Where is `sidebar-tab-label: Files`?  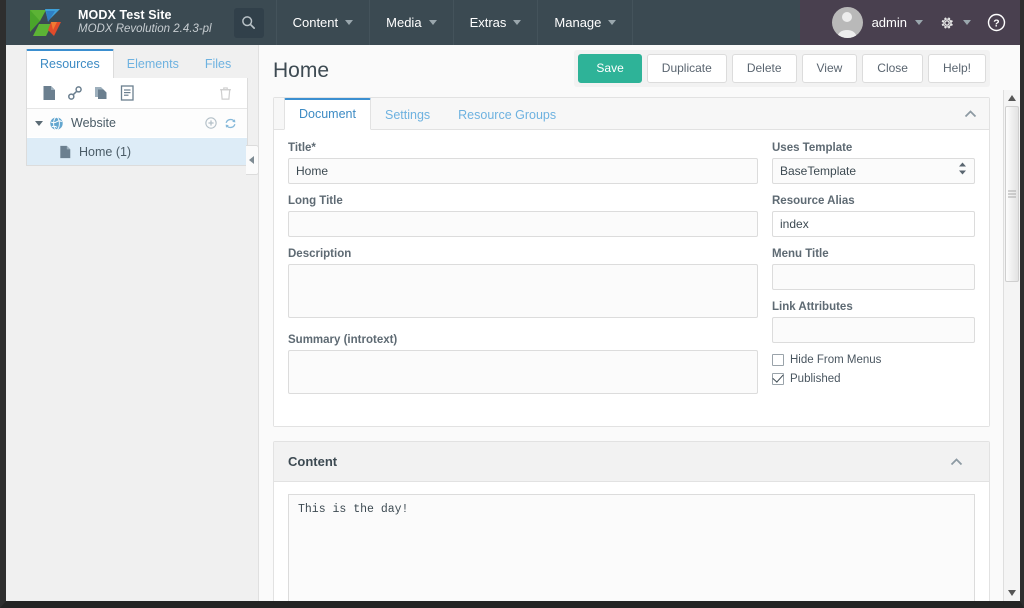
sidebar-tab-label: Files is located at coordinates (218, 64).